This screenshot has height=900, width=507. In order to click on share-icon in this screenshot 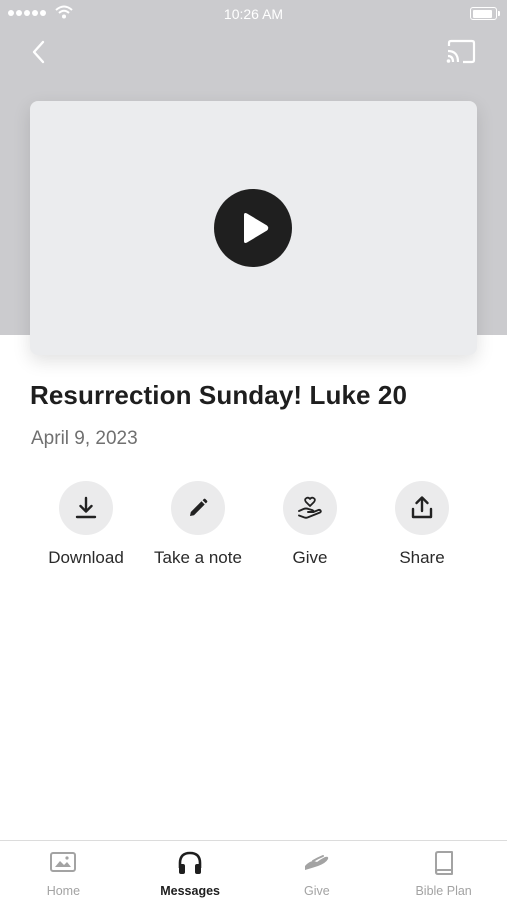, I will do `click(422, 507)`.